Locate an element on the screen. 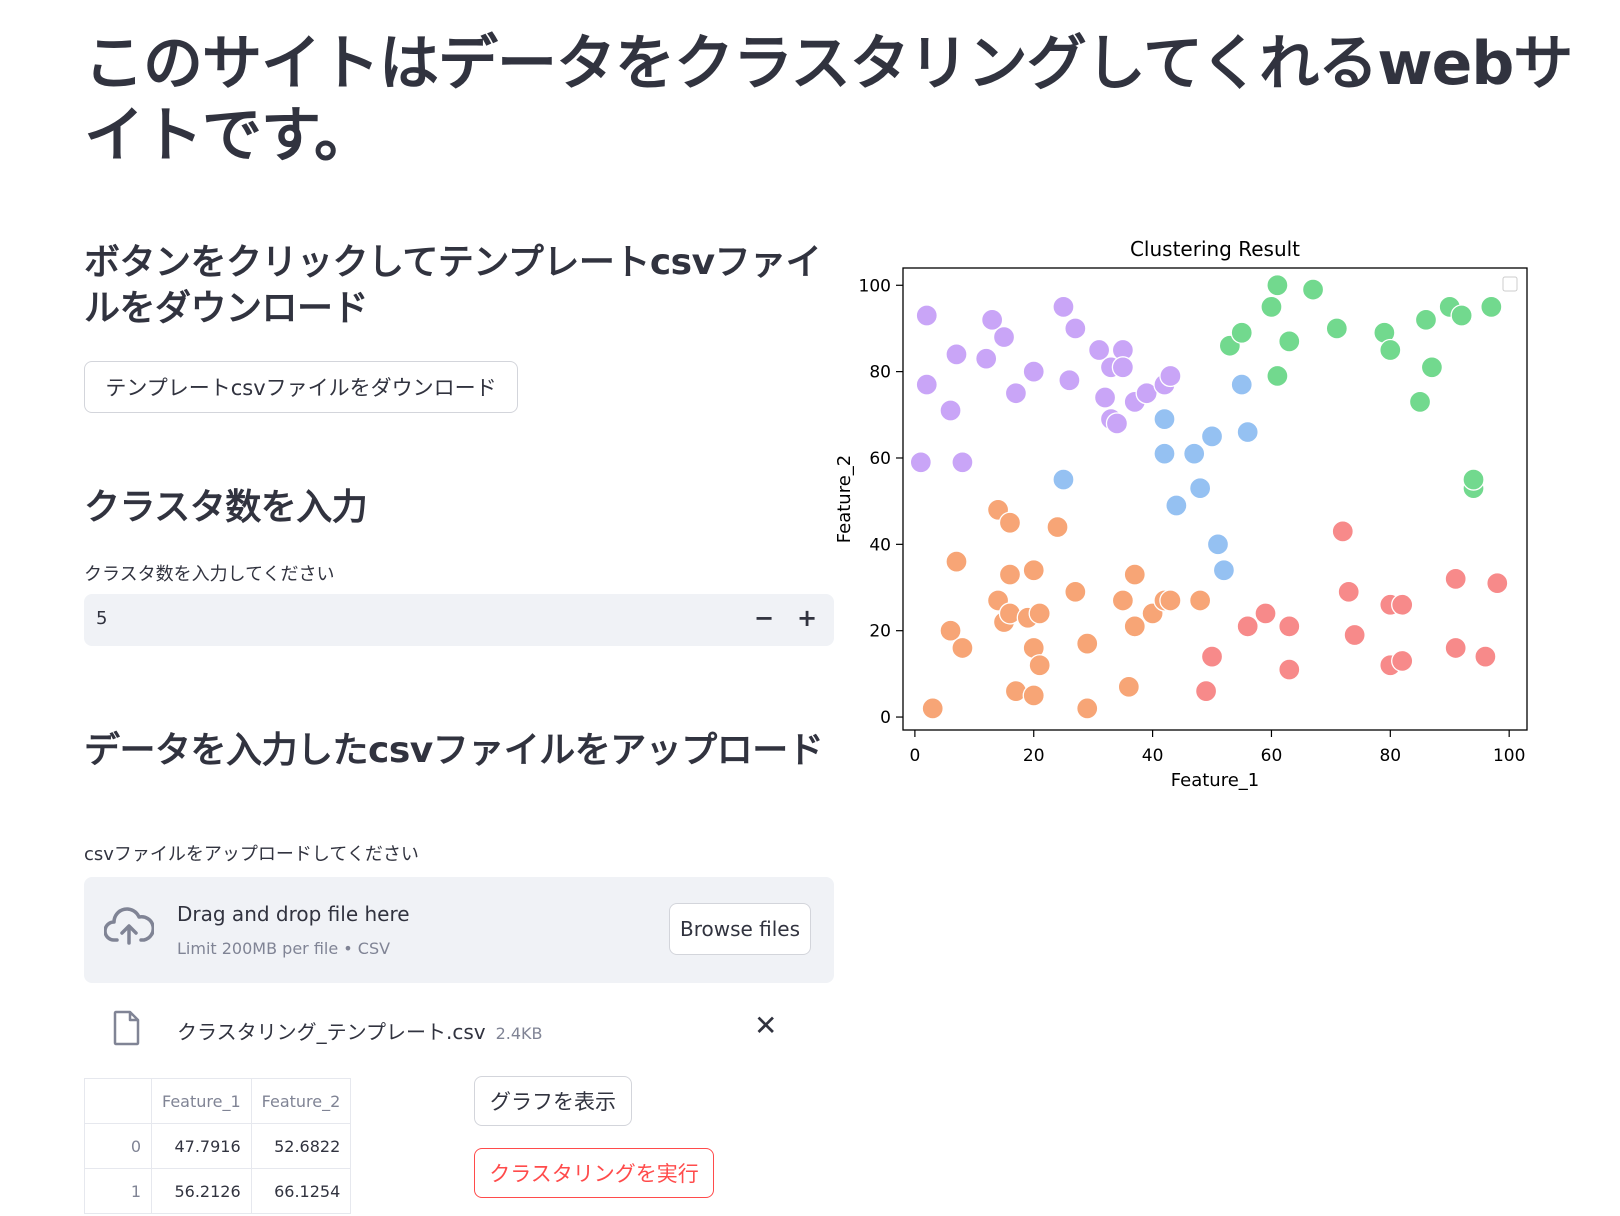  x-axis-label: Feature_1 is located at coordinates (1215, 780).